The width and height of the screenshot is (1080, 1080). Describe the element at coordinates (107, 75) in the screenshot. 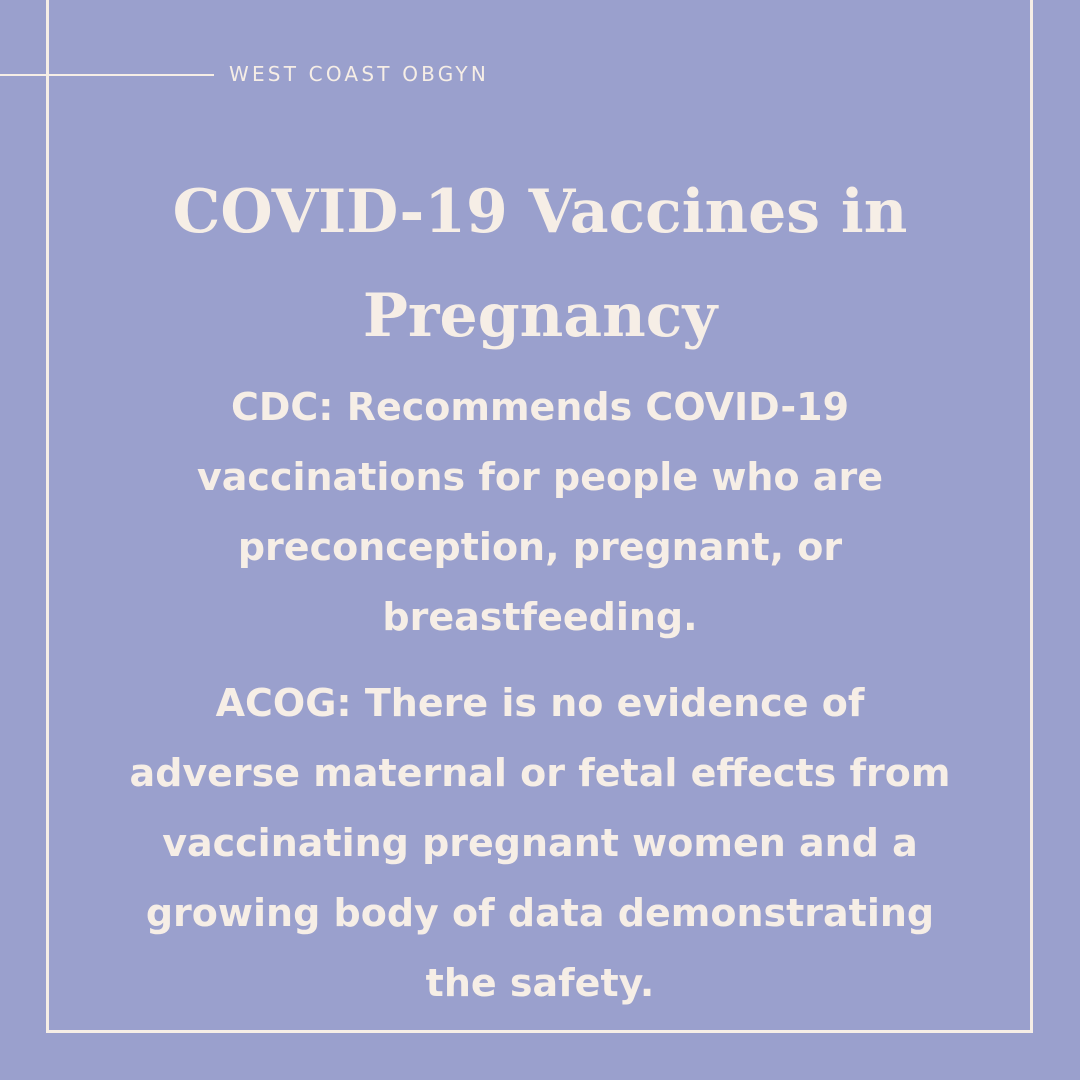

I see `top-rule-line` at that location.